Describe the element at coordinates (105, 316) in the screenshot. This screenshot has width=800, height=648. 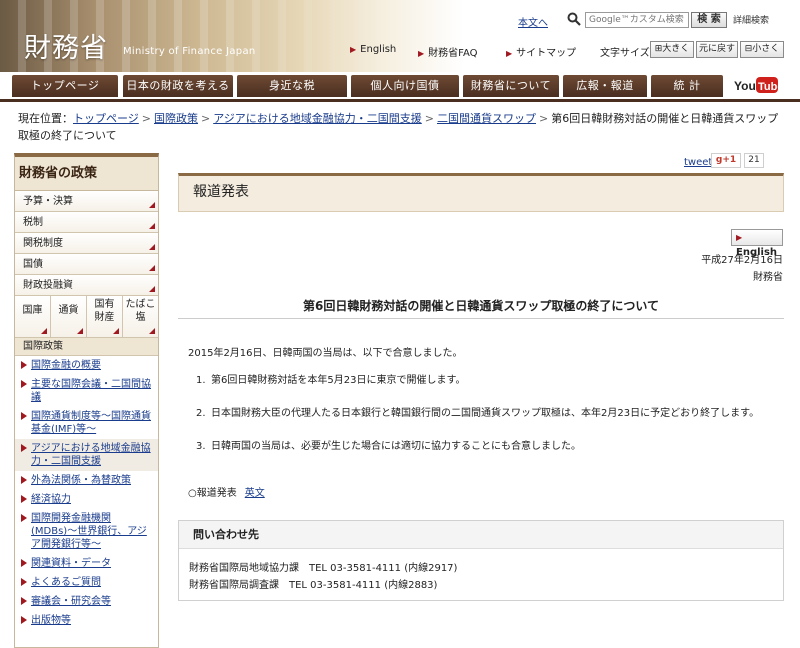
I see `sidebar-item-state-property: 国有 財産` at that location.